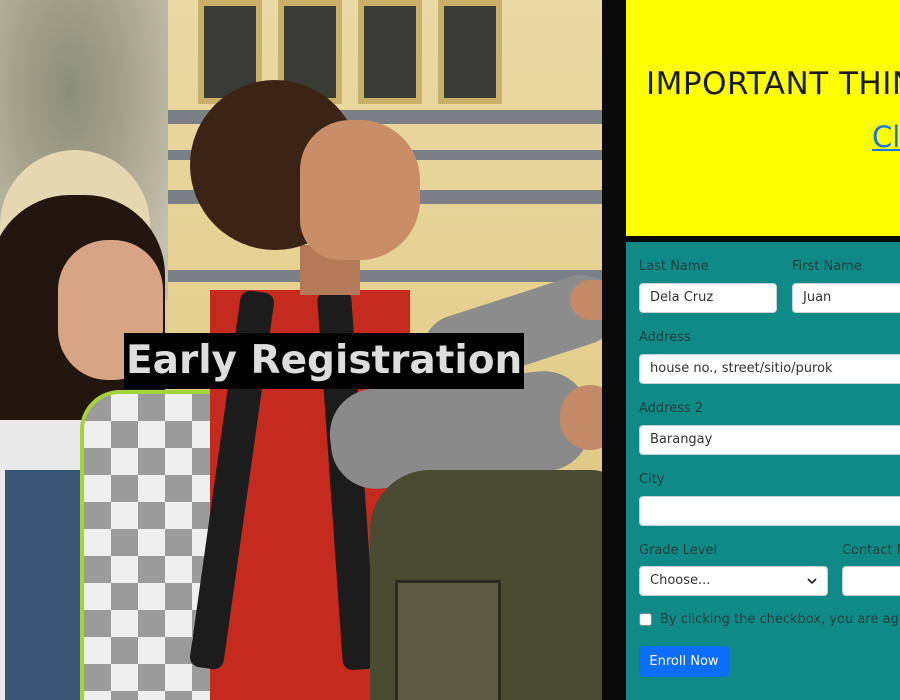 This screenshot has width=900, height=700. I want to click on bus-stripe, so click(395, 276).